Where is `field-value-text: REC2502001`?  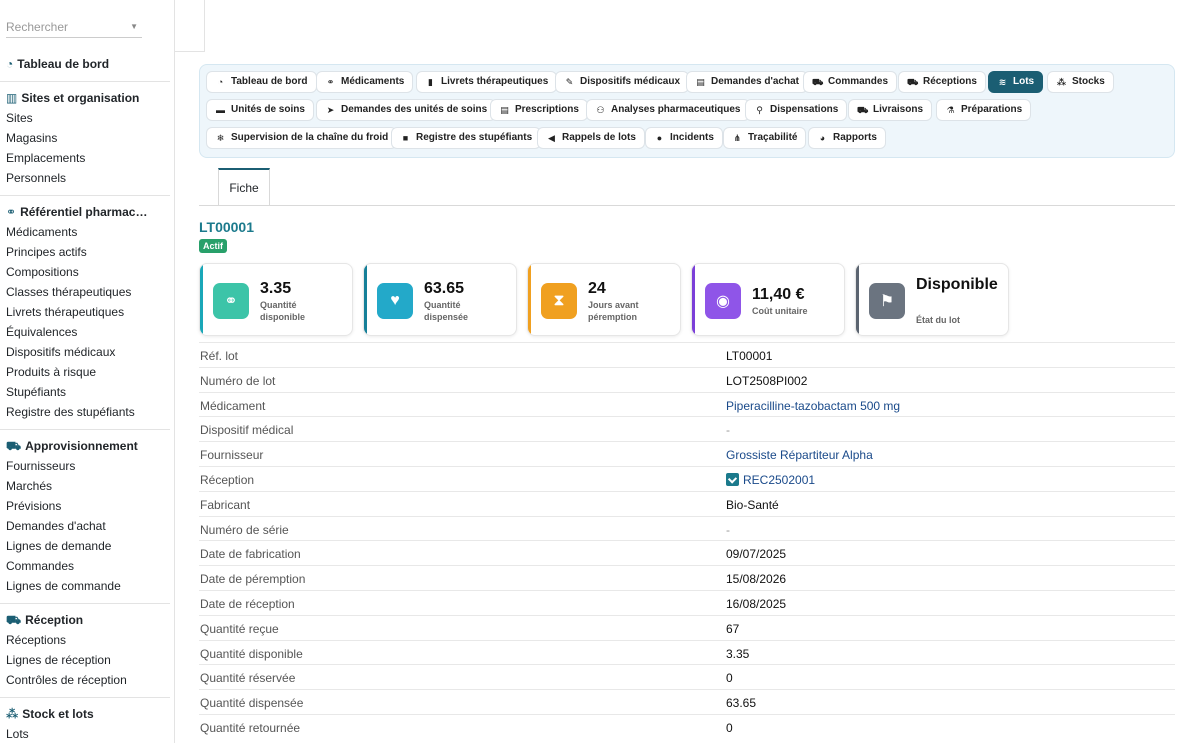
field-value-text: REC2502001 is located at coordinates (779, 479).